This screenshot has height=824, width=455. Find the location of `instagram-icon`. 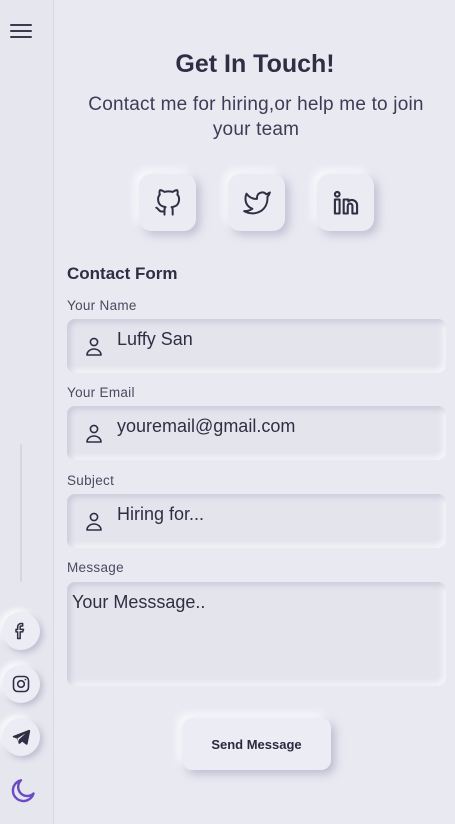

instagram-icon is located at coordinates (21, 684).